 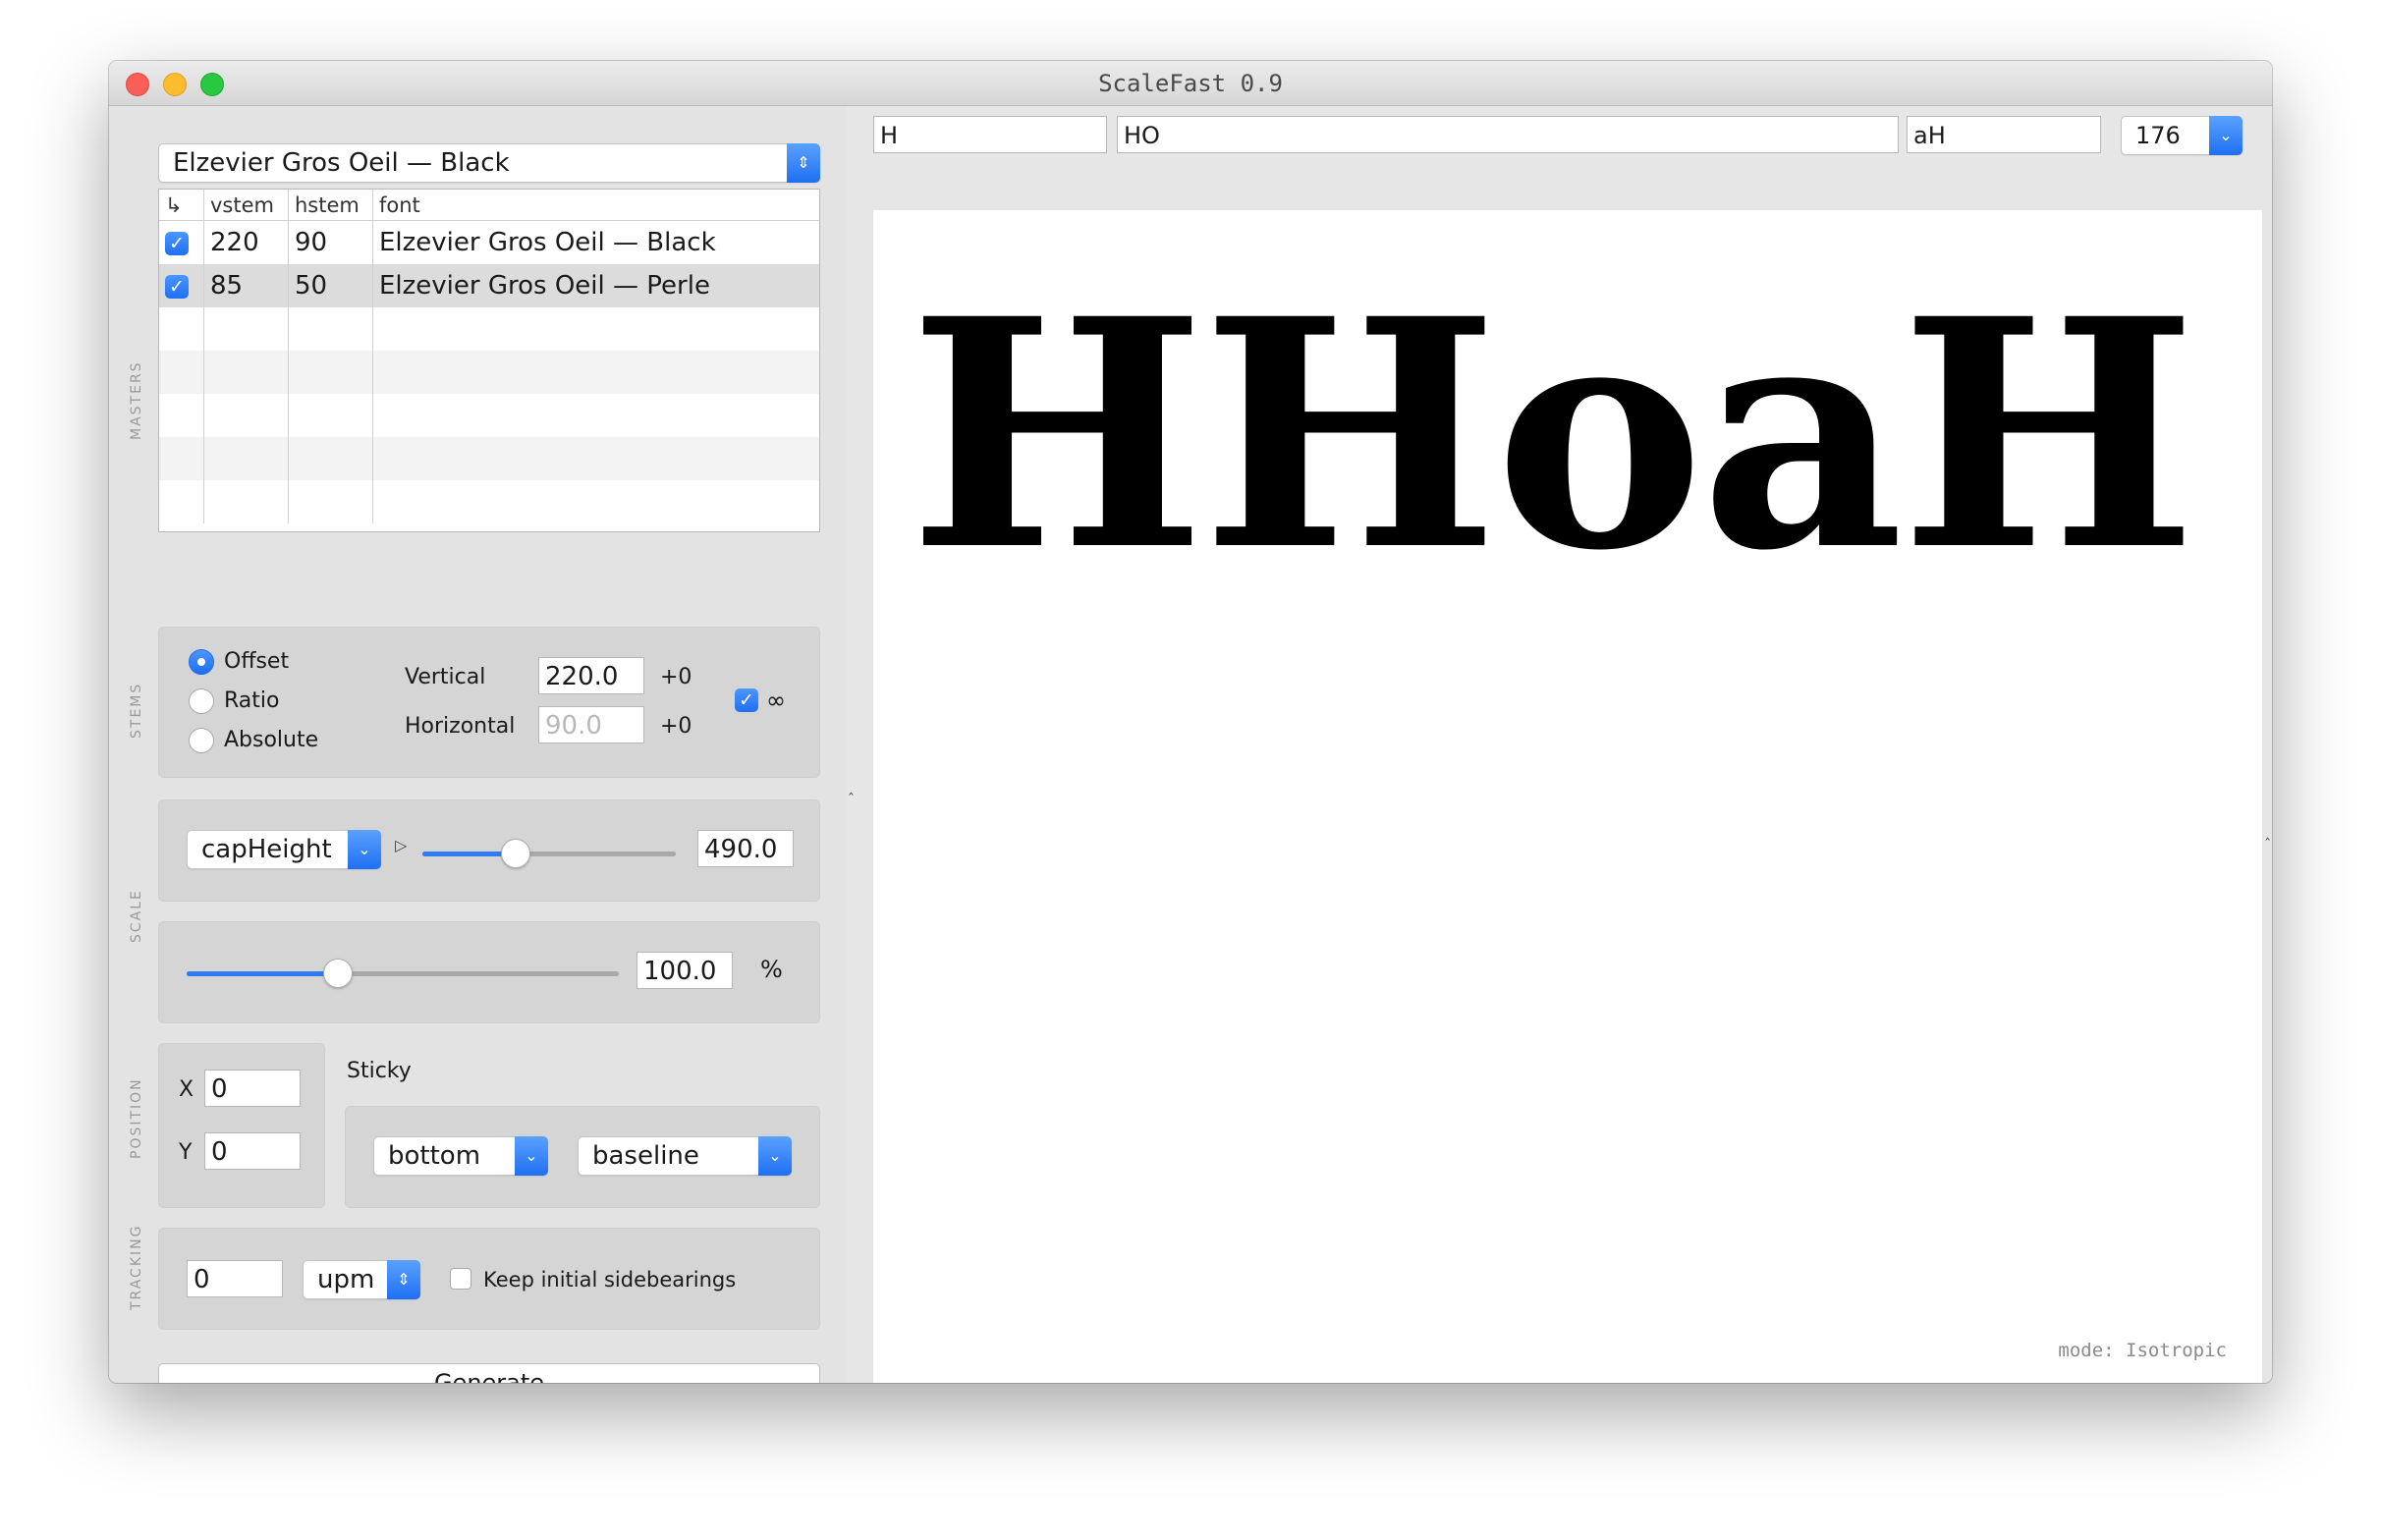 I want to click on position-xy-box: X 0 Y 0, so click(x=241, y=1125).